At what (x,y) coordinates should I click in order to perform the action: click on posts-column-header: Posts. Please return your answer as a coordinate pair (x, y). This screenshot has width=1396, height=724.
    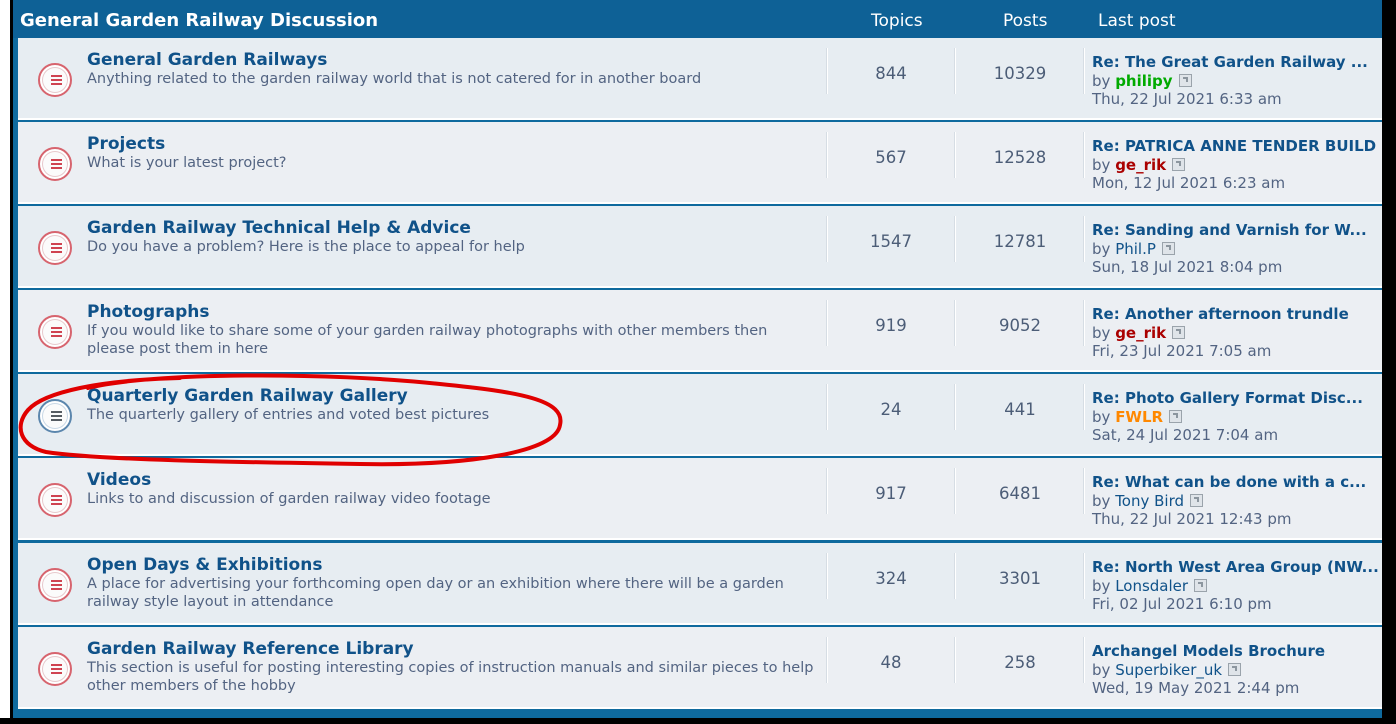
    Looking at the image, I should click on (1025, 21).